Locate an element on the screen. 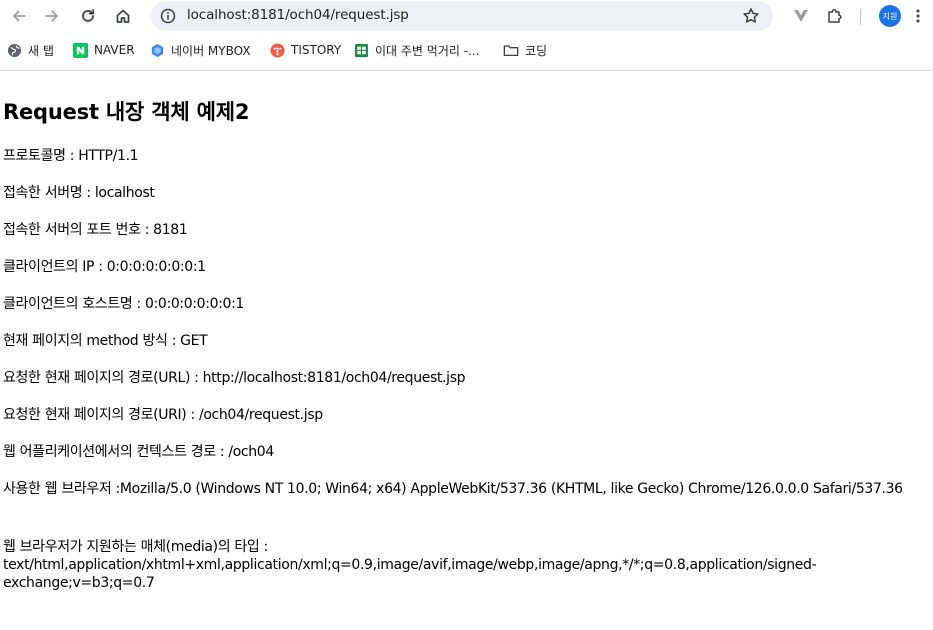  protocol-line: 프로토콜명 : HTTP/1.1 is located at coordinates (71, 156).